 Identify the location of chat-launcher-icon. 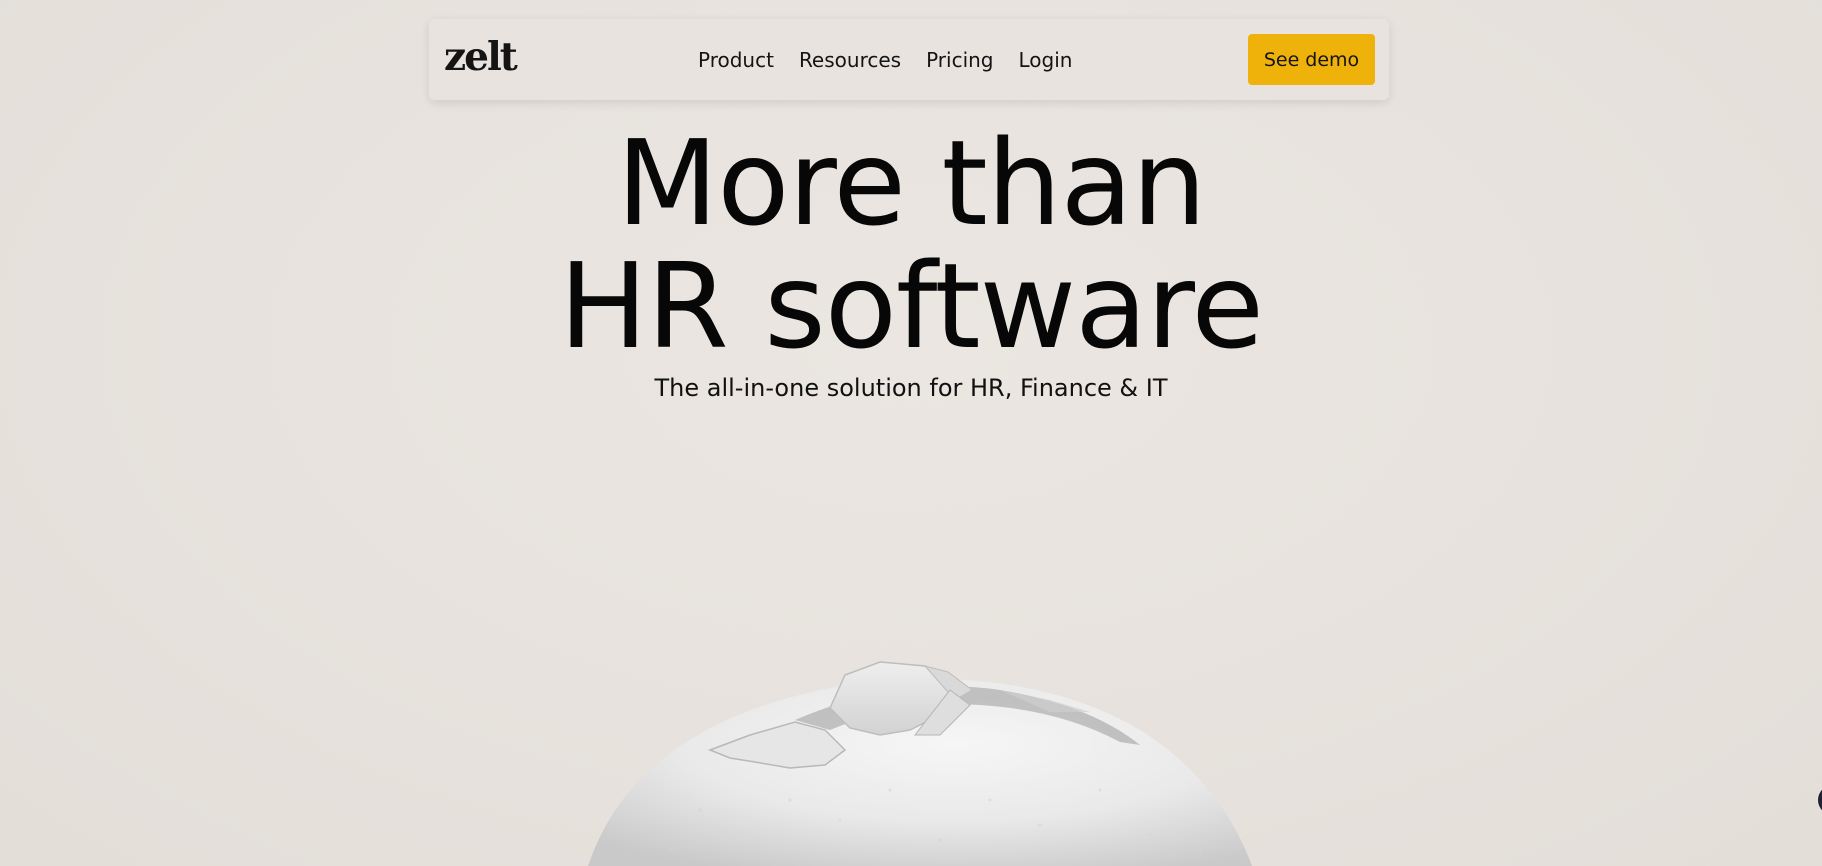
(1820, 800).